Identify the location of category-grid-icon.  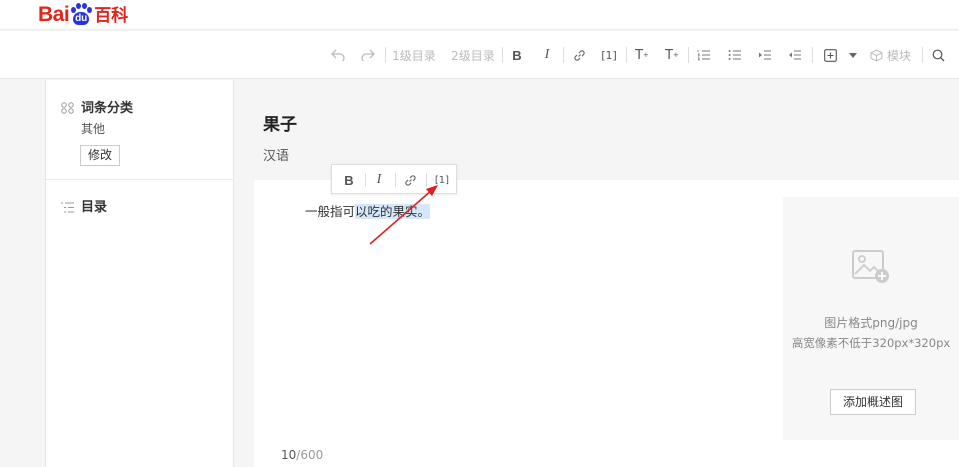
(67, 108).